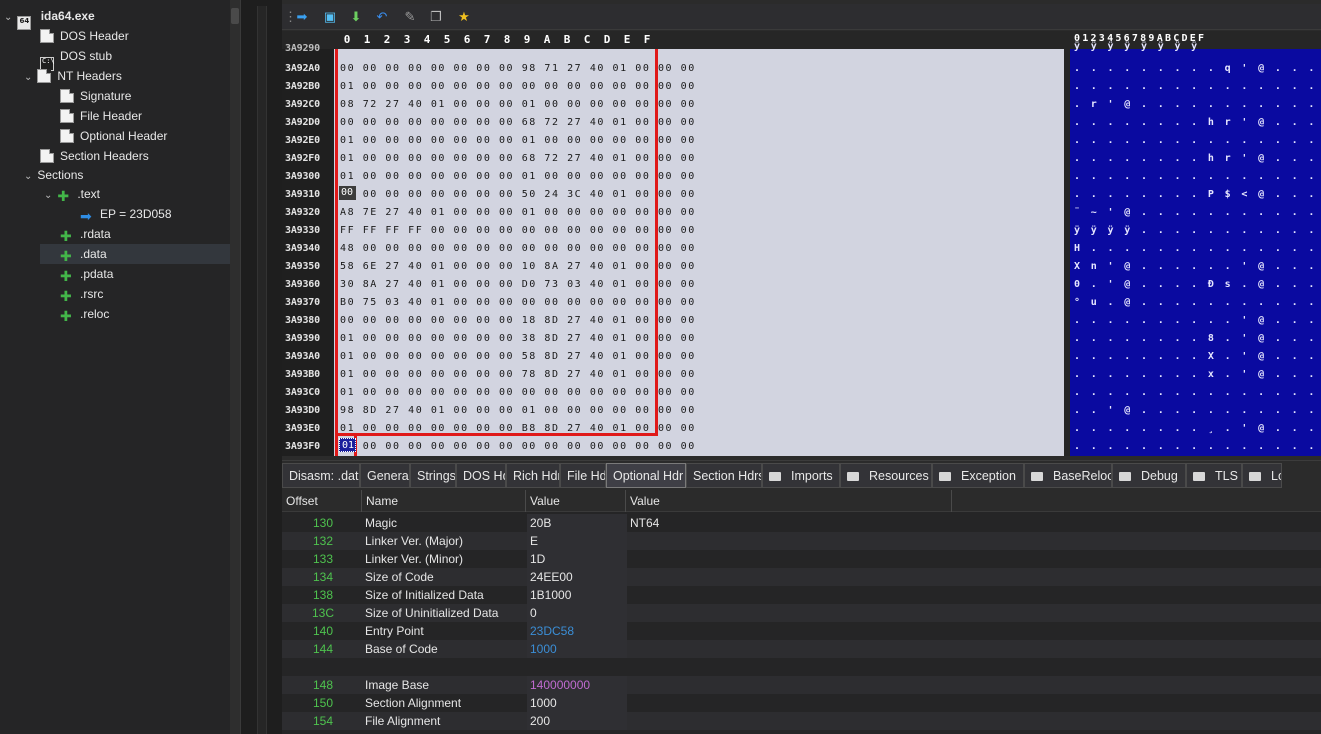  What do you see at coordinates (1214, 475) in the screenshot?
I see `tab-tls: TLS` at bounding box center [1214, 475].